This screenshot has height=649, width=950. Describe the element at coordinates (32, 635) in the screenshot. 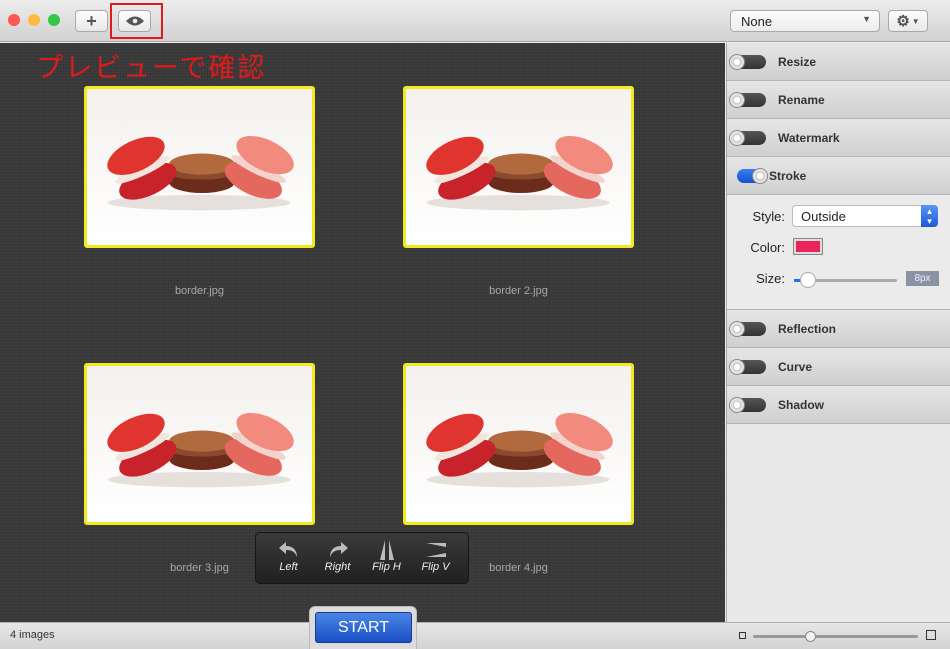

I see `image-count: 4 images` at that location.